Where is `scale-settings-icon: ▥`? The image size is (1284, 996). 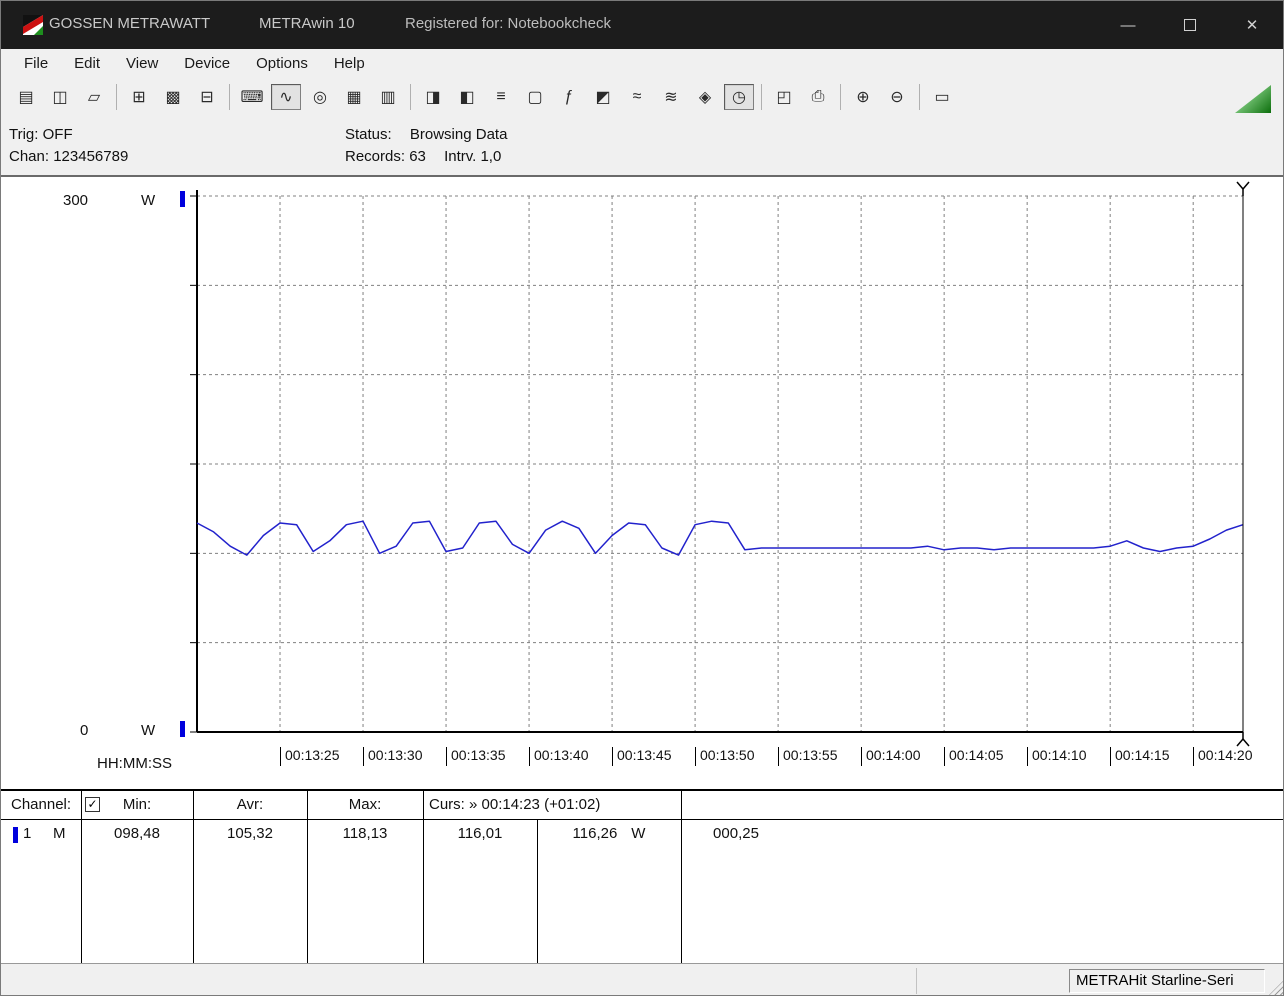
scale-settings-icon: ▥ is located at coordinates (388, 97).